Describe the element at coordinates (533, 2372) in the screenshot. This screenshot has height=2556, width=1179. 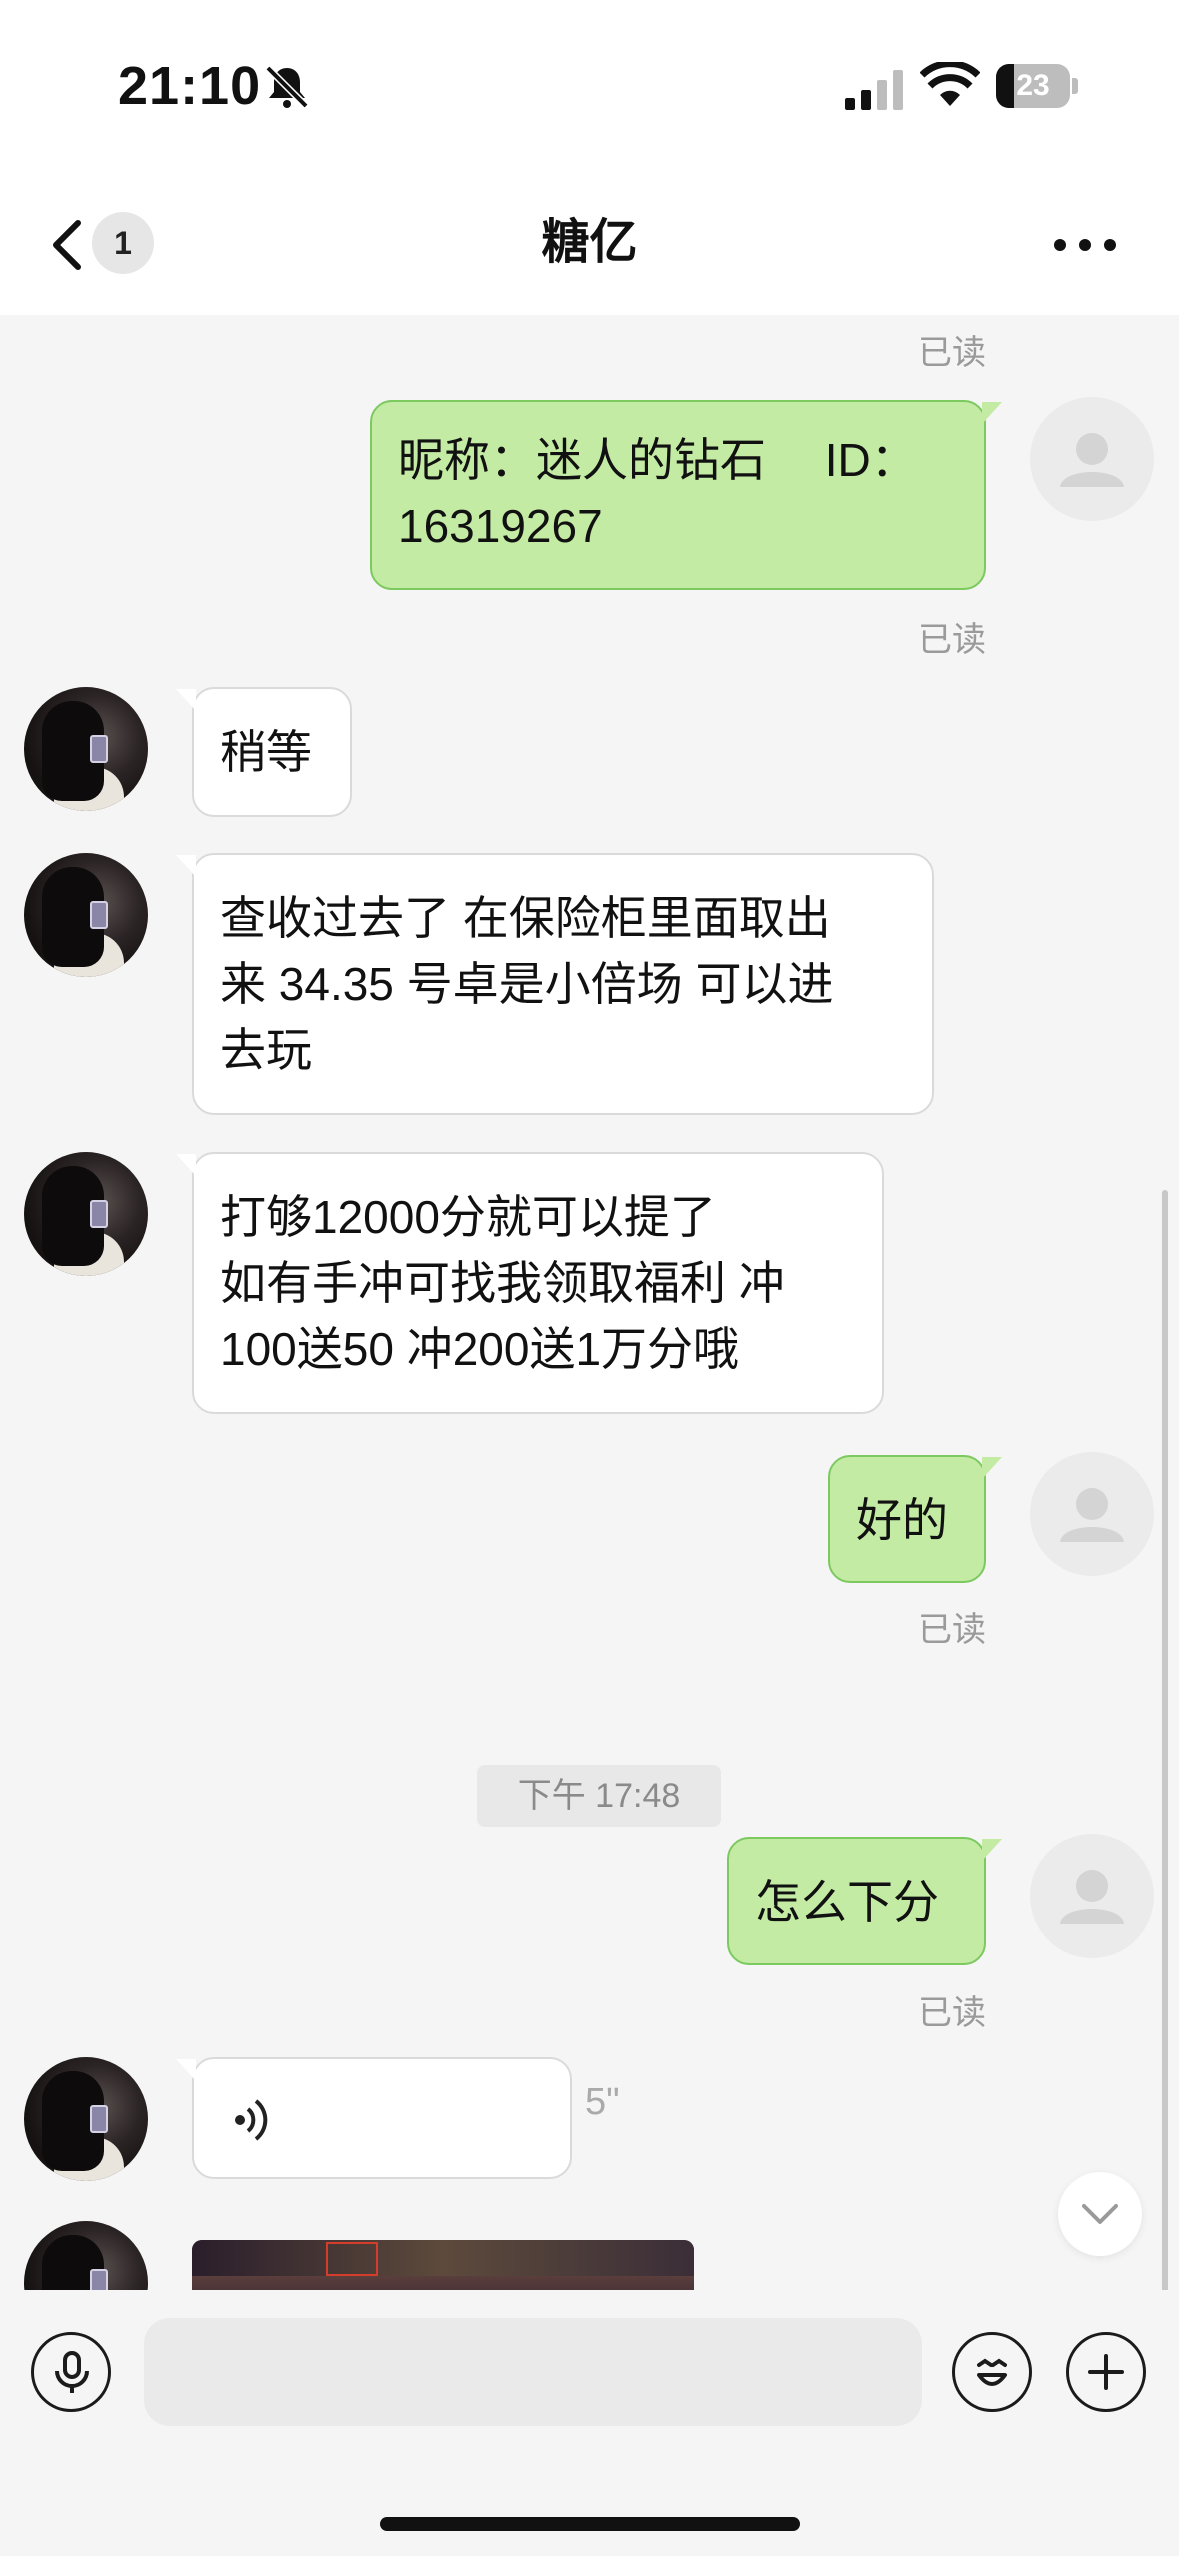
I see `message-input` at that location.